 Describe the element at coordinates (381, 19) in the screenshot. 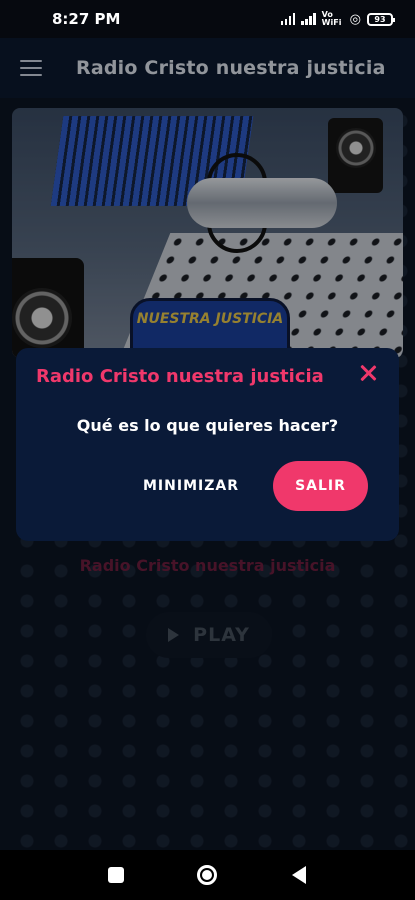

I see `battery-icon: 93` at that location.